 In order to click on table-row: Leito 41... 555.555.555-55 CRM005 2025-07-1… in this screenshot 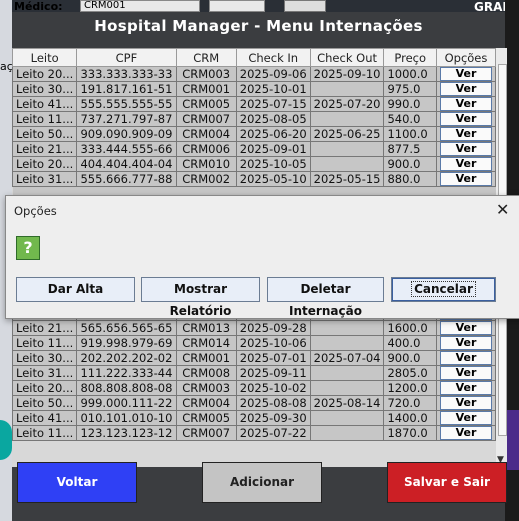, I will do `click(254, 104)`.